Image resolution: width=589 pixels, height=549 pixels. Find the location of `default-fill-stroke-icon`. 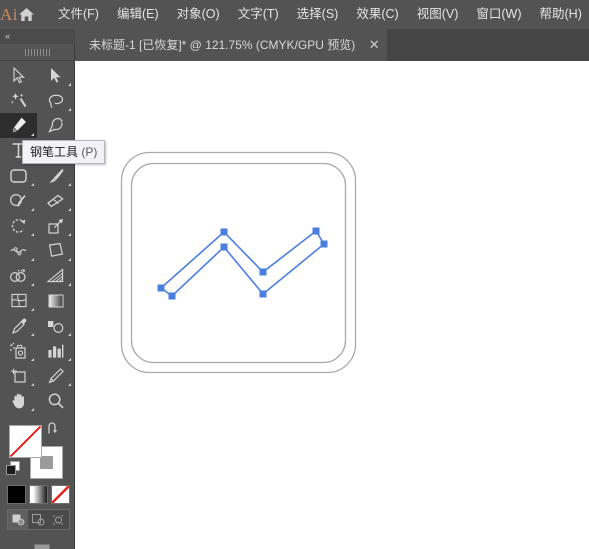

default-fill-stroke-icon is located at coordinates (13, 471).